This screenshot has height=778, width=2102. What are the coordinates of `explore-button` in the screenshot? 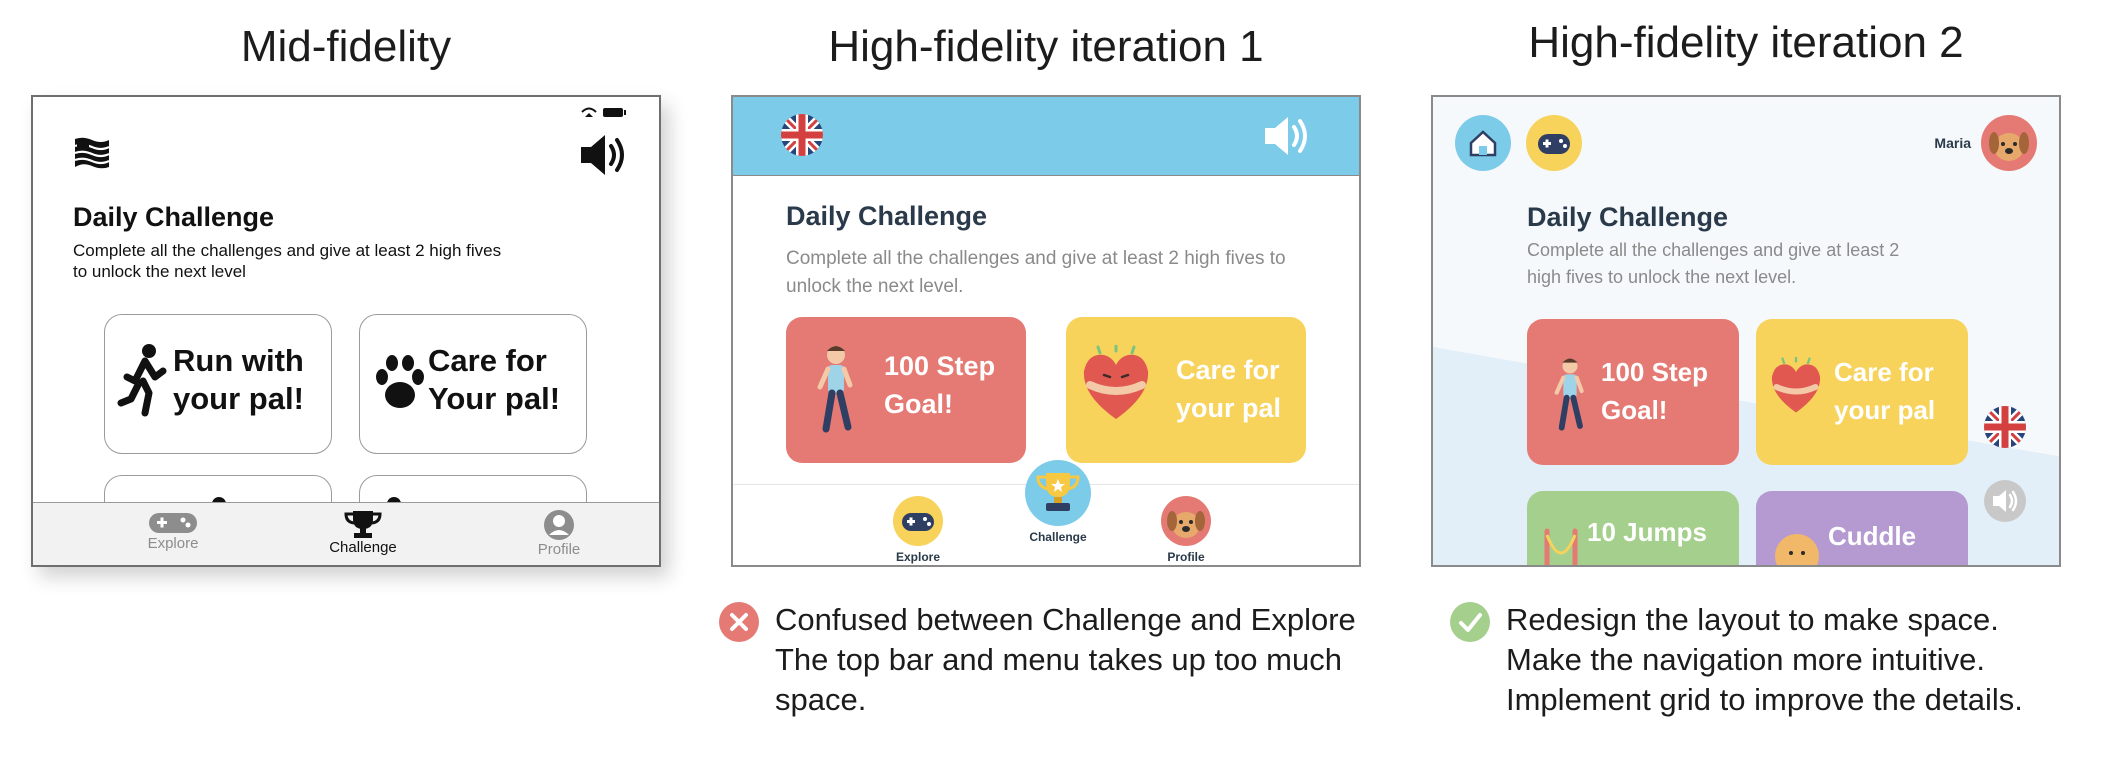 It's located at (1554, 143).